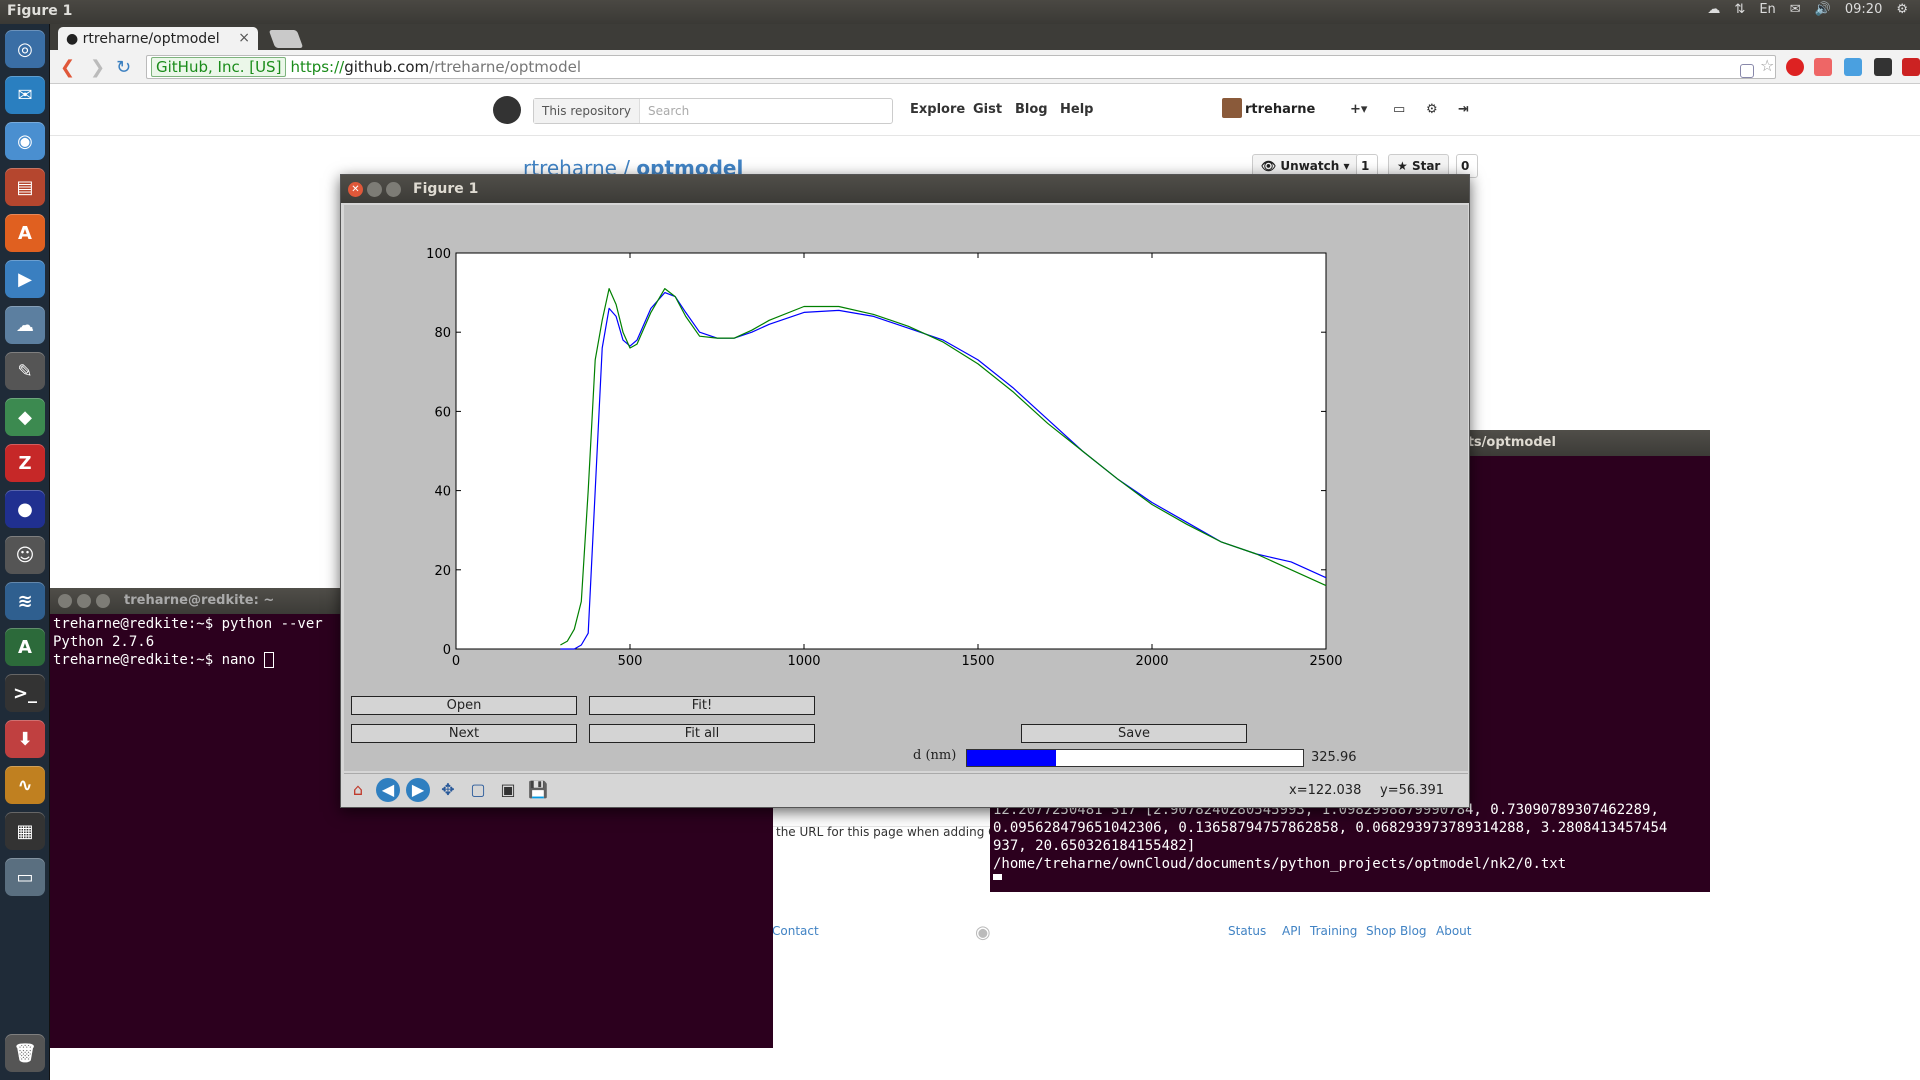 The image size is (1920, 1080). I want to click on adblock-icon, so click(1795, 67).